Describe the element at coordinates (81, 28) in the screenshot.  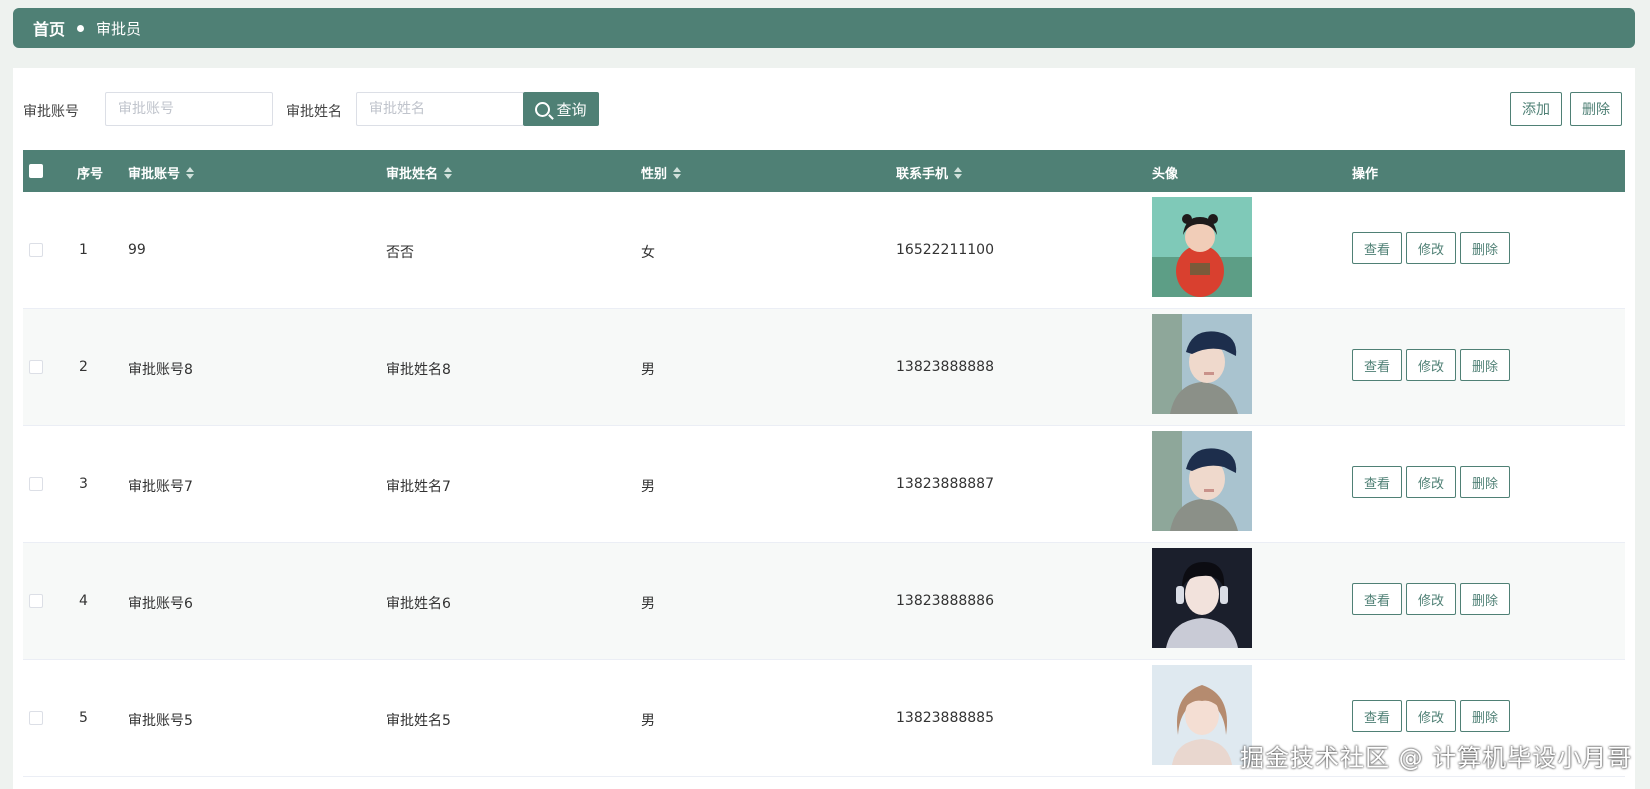
I see `breadcrumb-separator-icon` at that location.